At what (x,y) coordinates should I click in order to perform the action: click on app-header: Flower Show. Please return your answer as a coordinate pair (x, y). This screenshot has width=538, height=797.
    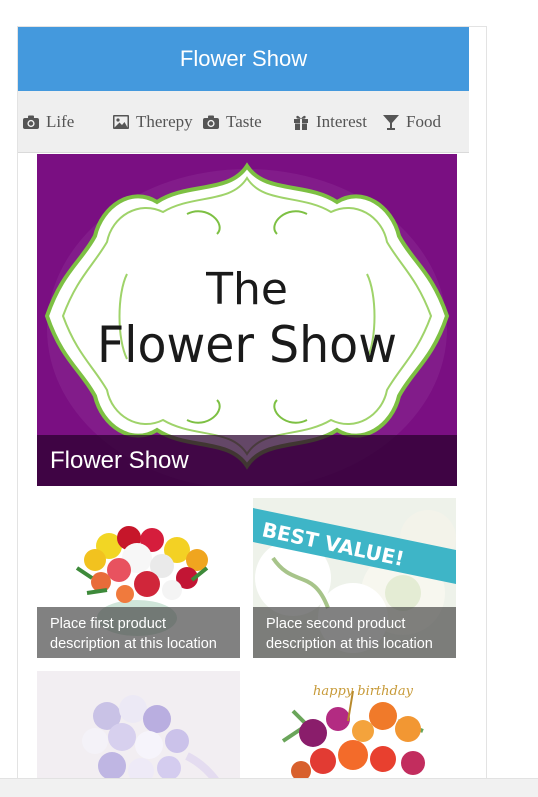
    Looking at the image, I should click on (243, 59).